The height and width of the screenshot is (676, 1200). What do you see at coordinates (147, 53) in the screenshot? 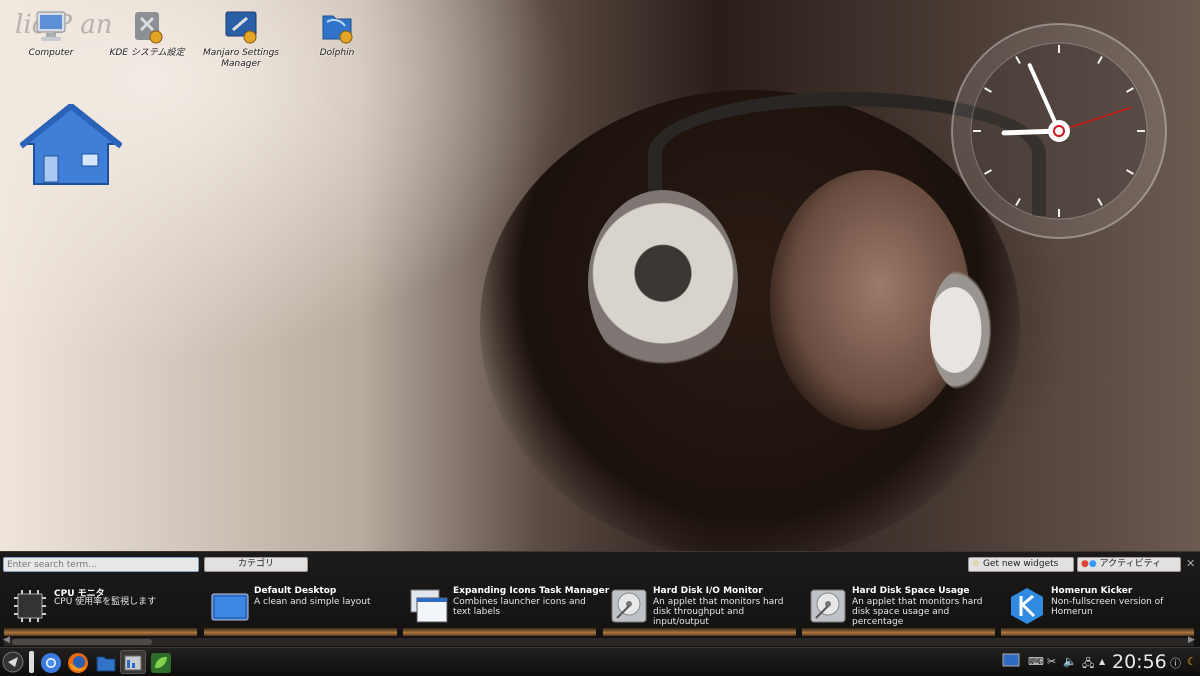
I see `desktop-icon-label: KDE システム設定` at bounding box center [147, 53].